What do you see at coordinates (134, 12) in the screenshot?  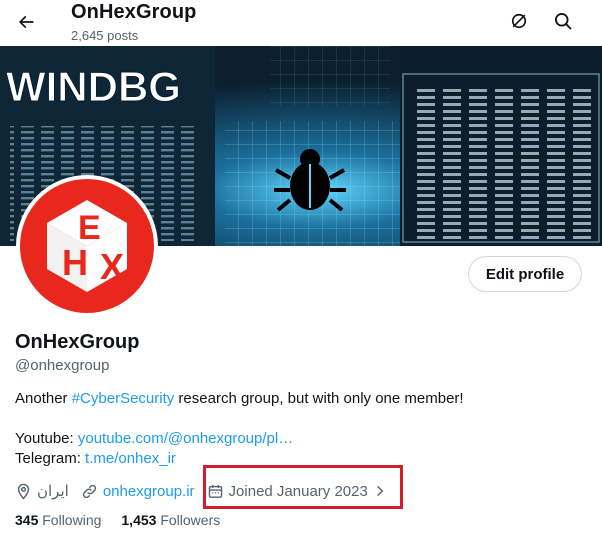 I see `header-title: OnHexGroup` at bounding box center [134, 12].